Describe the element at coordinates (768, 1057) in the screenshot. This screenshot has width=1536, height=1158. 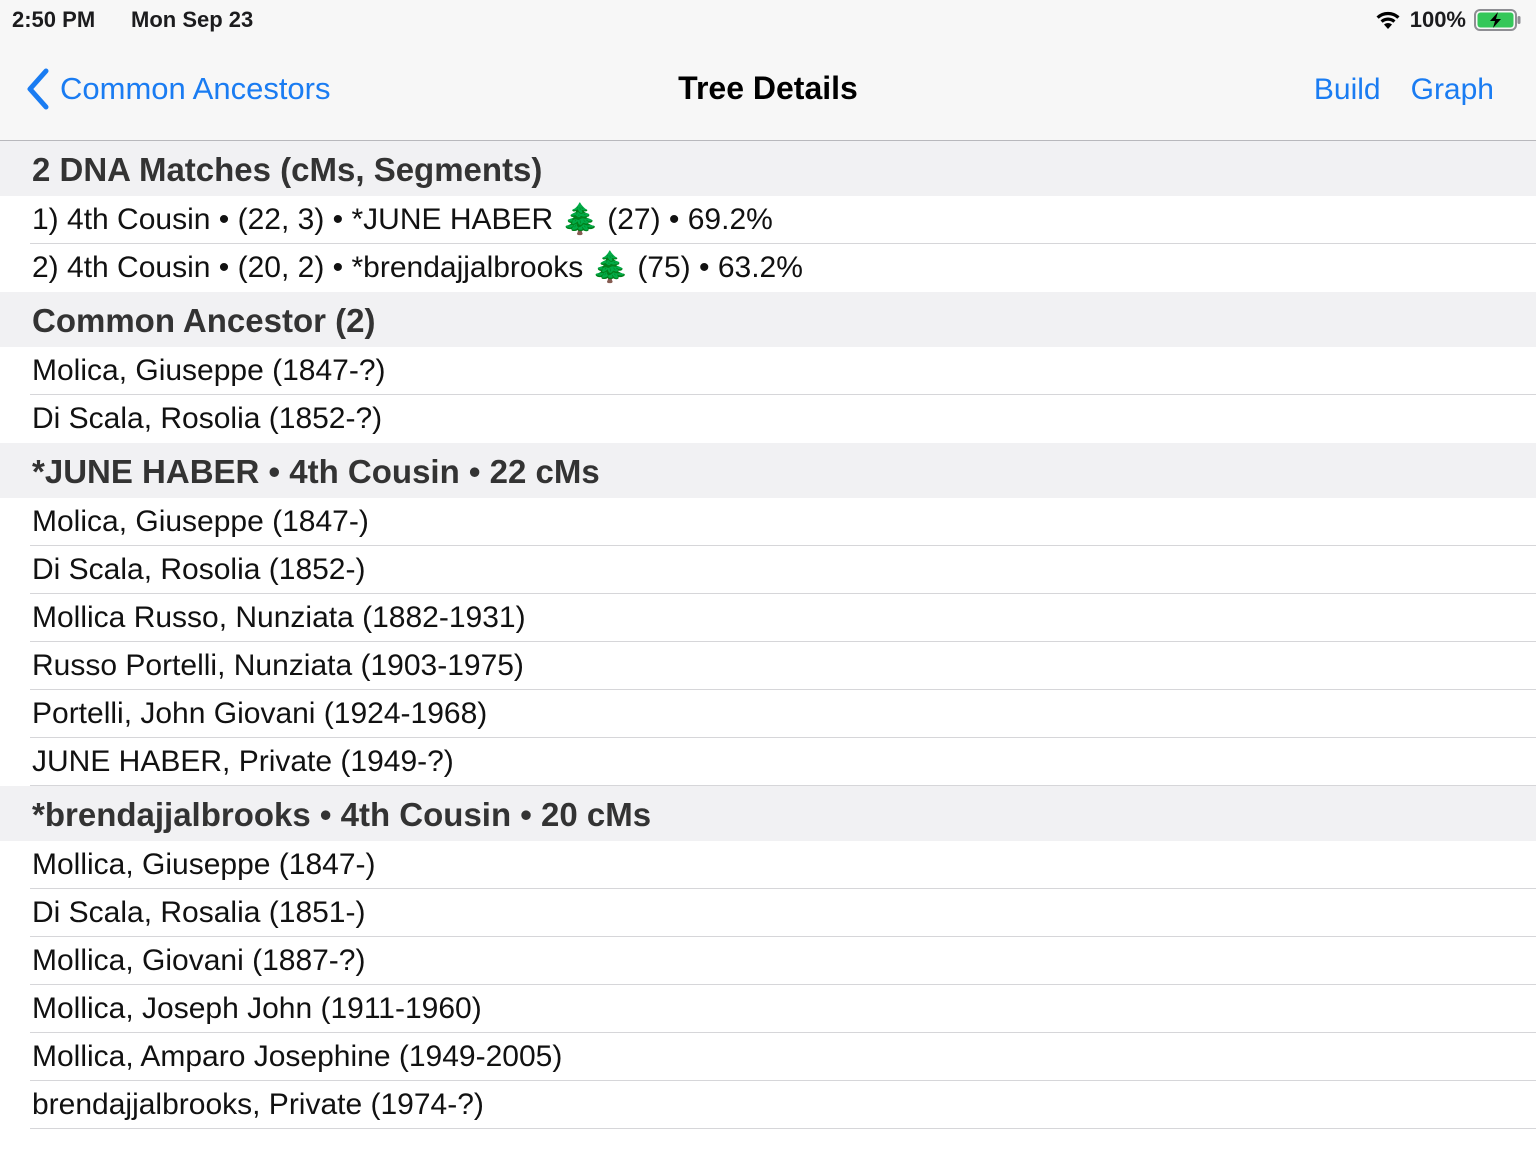
I see `lineage-row: Mollica, Amparo Josephine (1949-2005)` at that location.